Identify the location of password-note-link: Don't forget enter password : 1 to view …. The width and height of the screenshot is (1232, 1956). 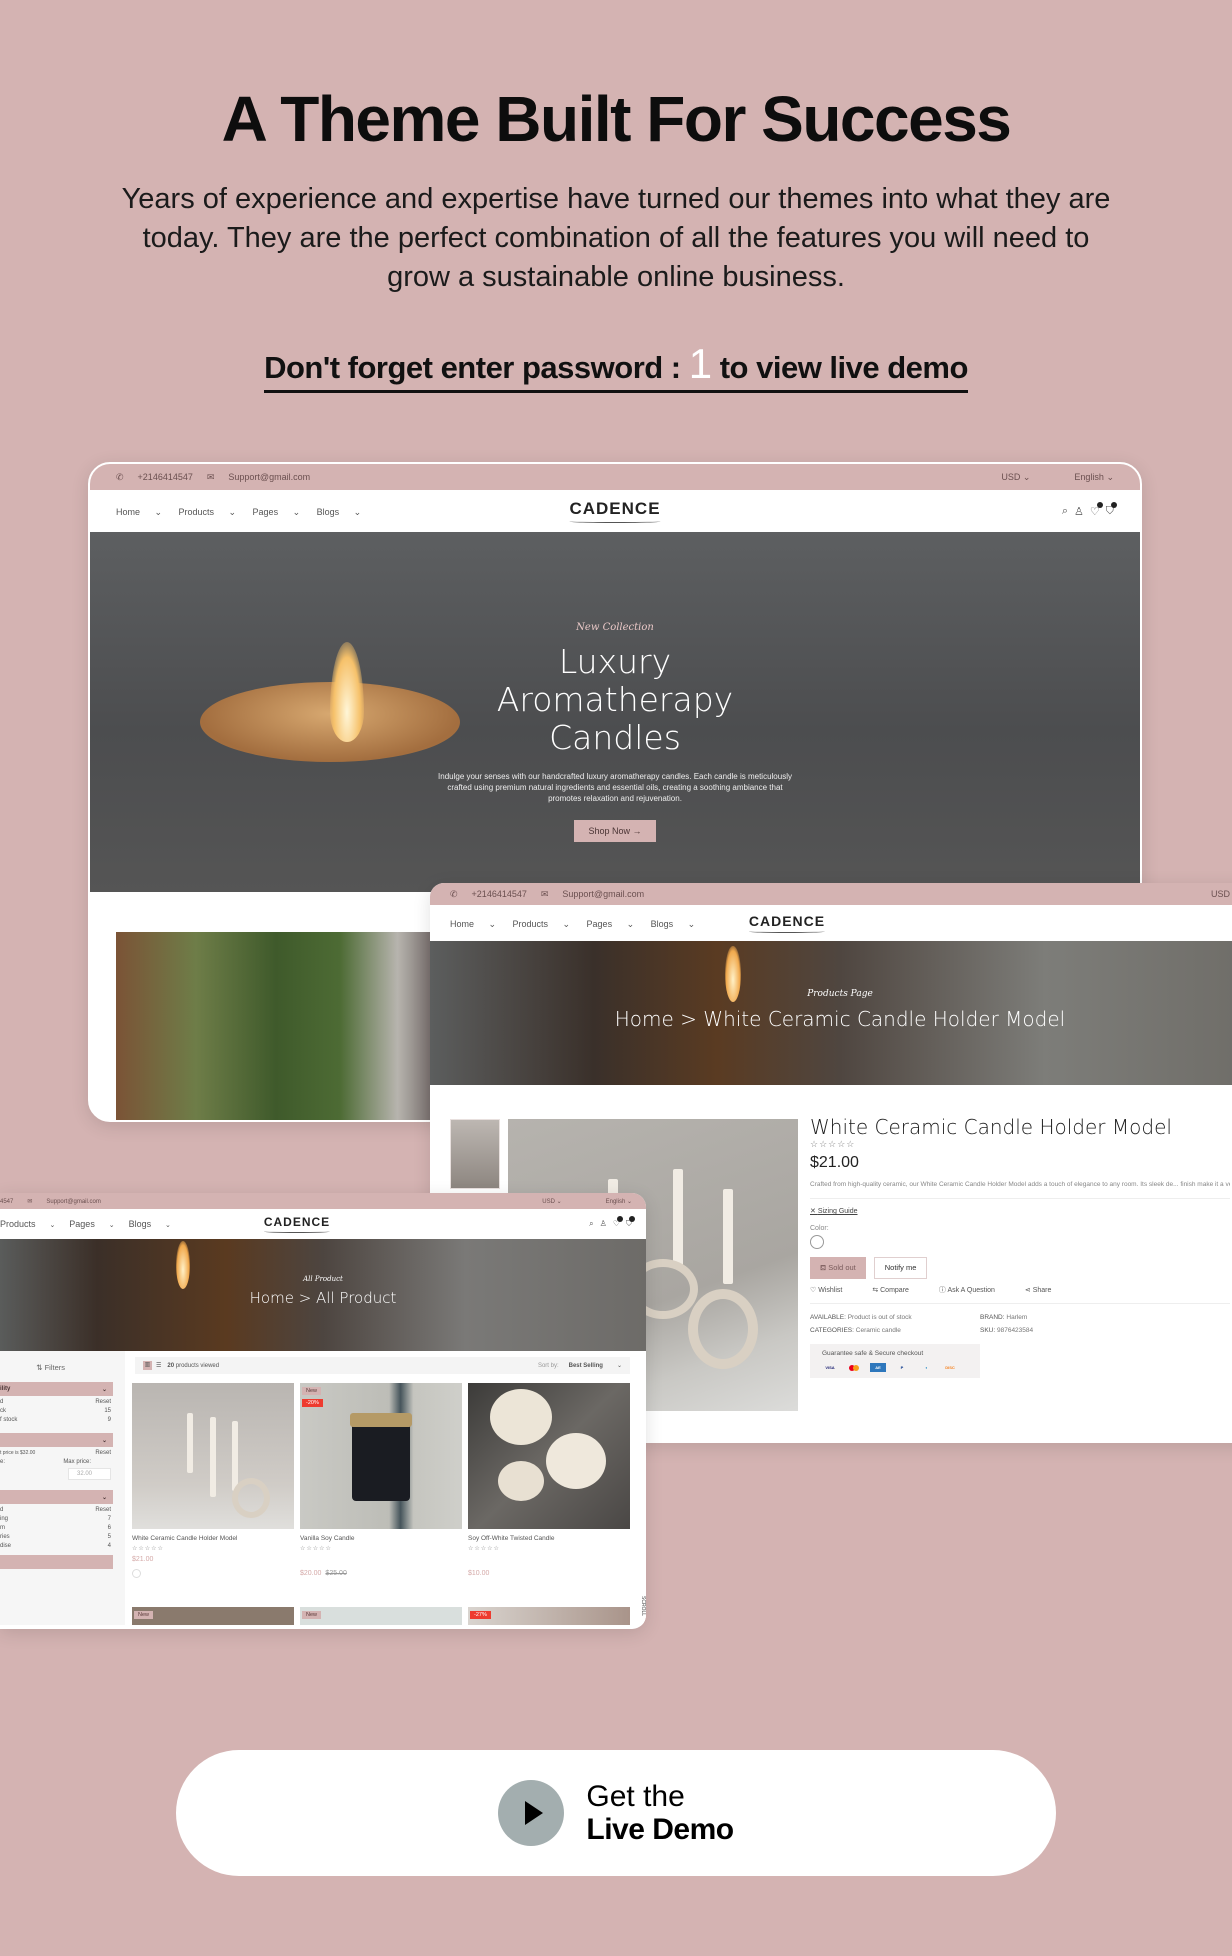
(616, 366).